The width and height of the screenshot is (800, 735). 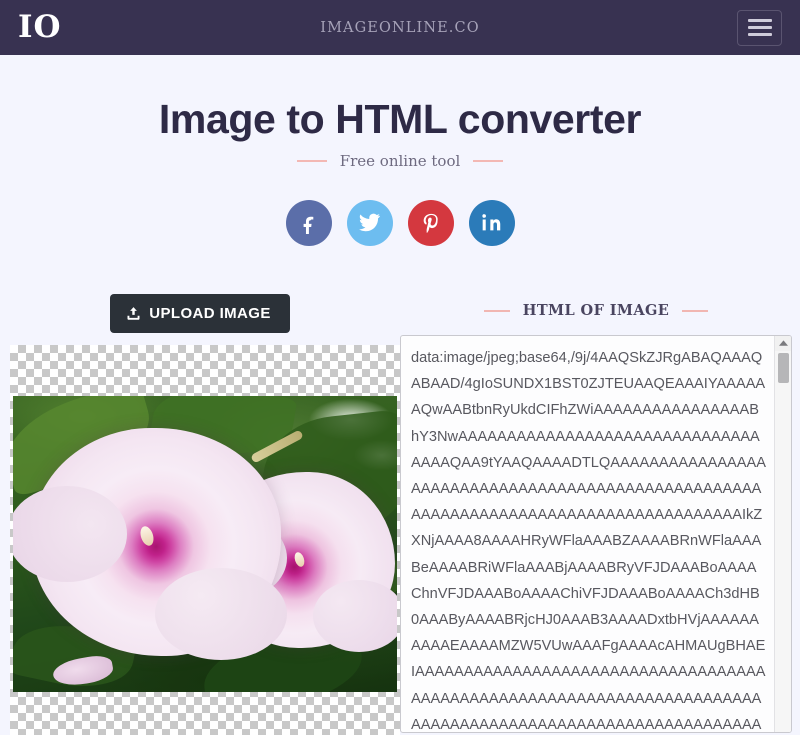 I want to click on twitter-icon, so click(x=369, y=223).